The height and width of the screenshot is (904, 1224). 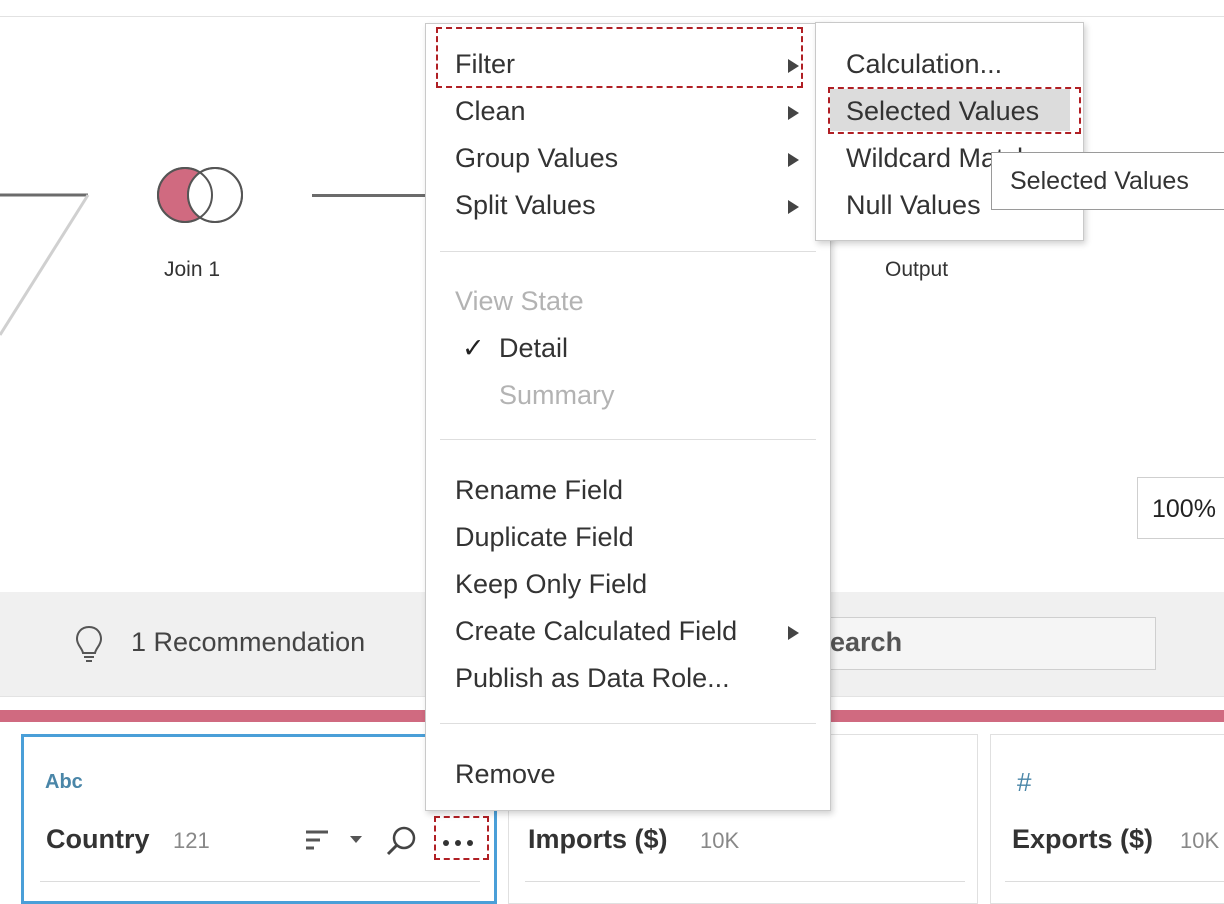 What do you see at coordinates (369, 195) in the screenshot?
I see `flow-connector` at bounding box center [369, 195].